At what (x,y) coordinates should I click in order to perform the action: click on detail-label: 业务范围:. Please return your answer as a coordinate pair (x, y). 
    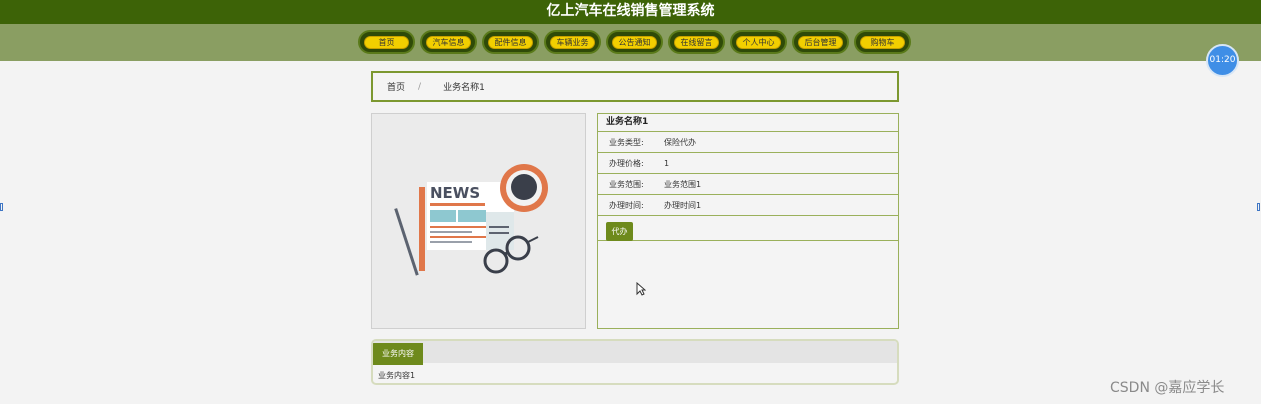
    Looking at the image, I should click on (626, 184).